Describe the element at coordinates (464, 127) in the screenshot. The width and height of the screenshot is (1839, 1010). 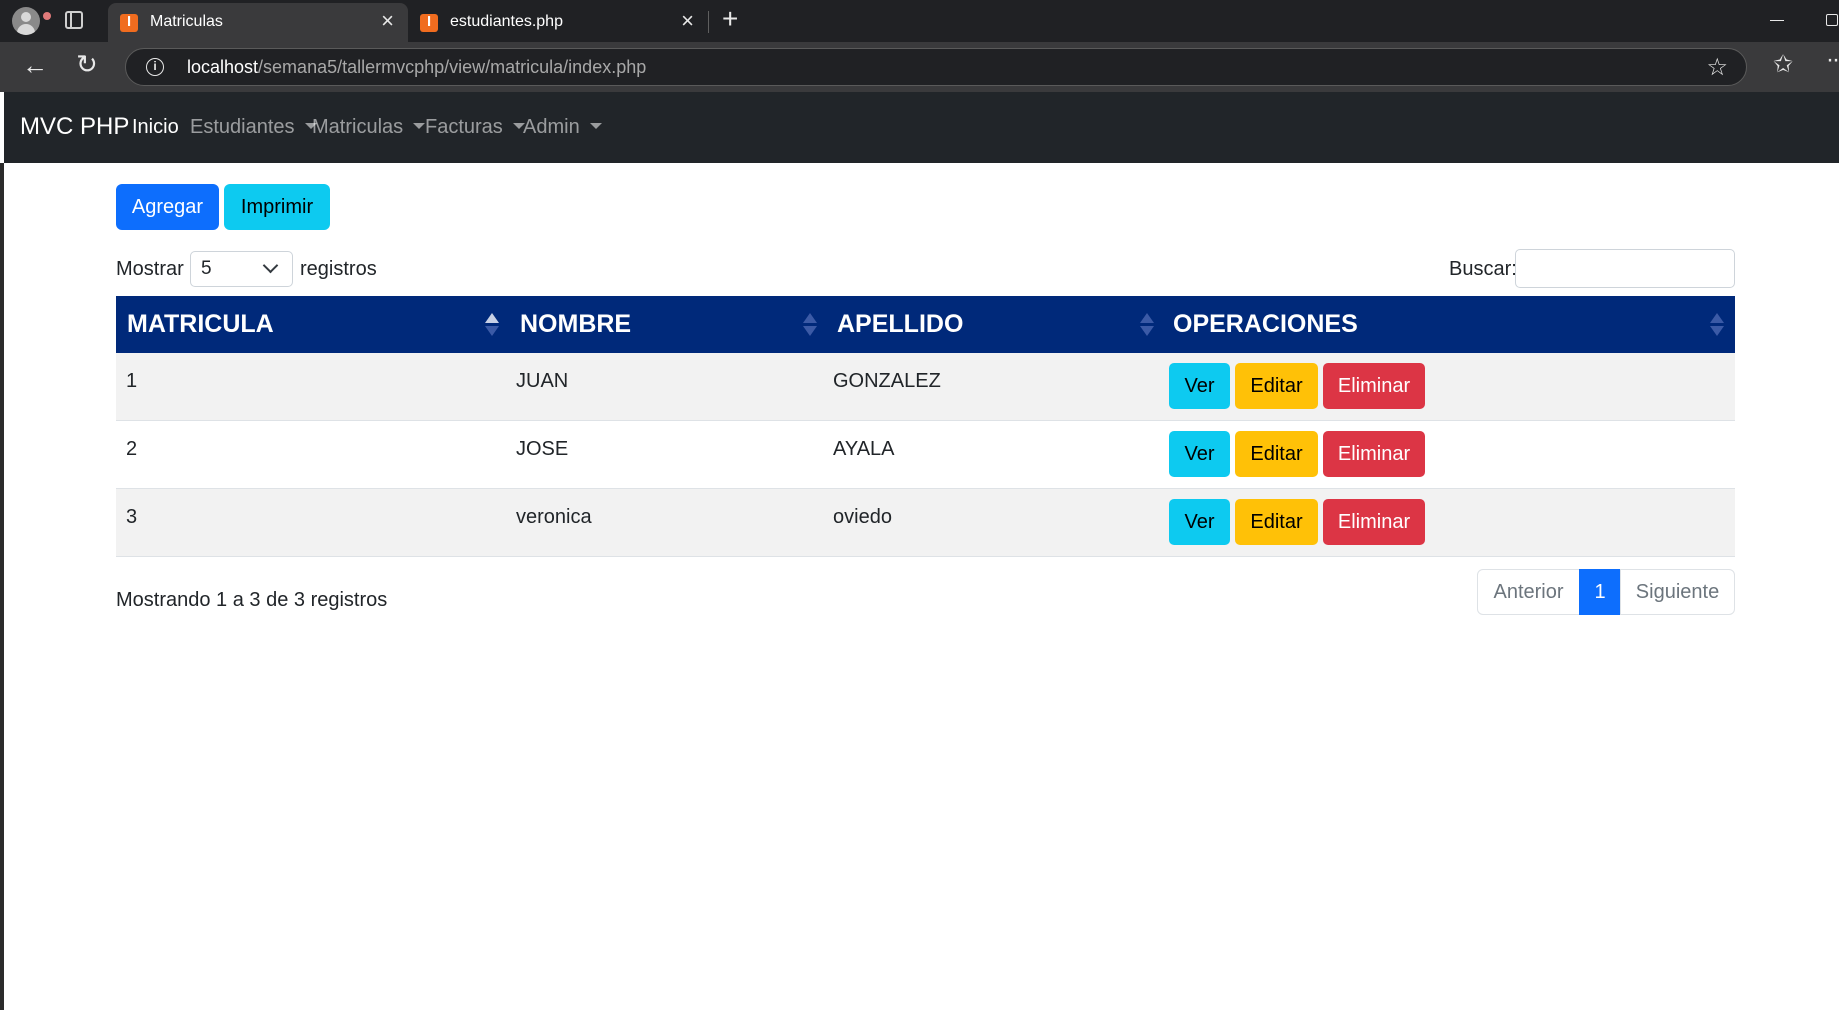
I see `nav-label: Facturas` at that location.